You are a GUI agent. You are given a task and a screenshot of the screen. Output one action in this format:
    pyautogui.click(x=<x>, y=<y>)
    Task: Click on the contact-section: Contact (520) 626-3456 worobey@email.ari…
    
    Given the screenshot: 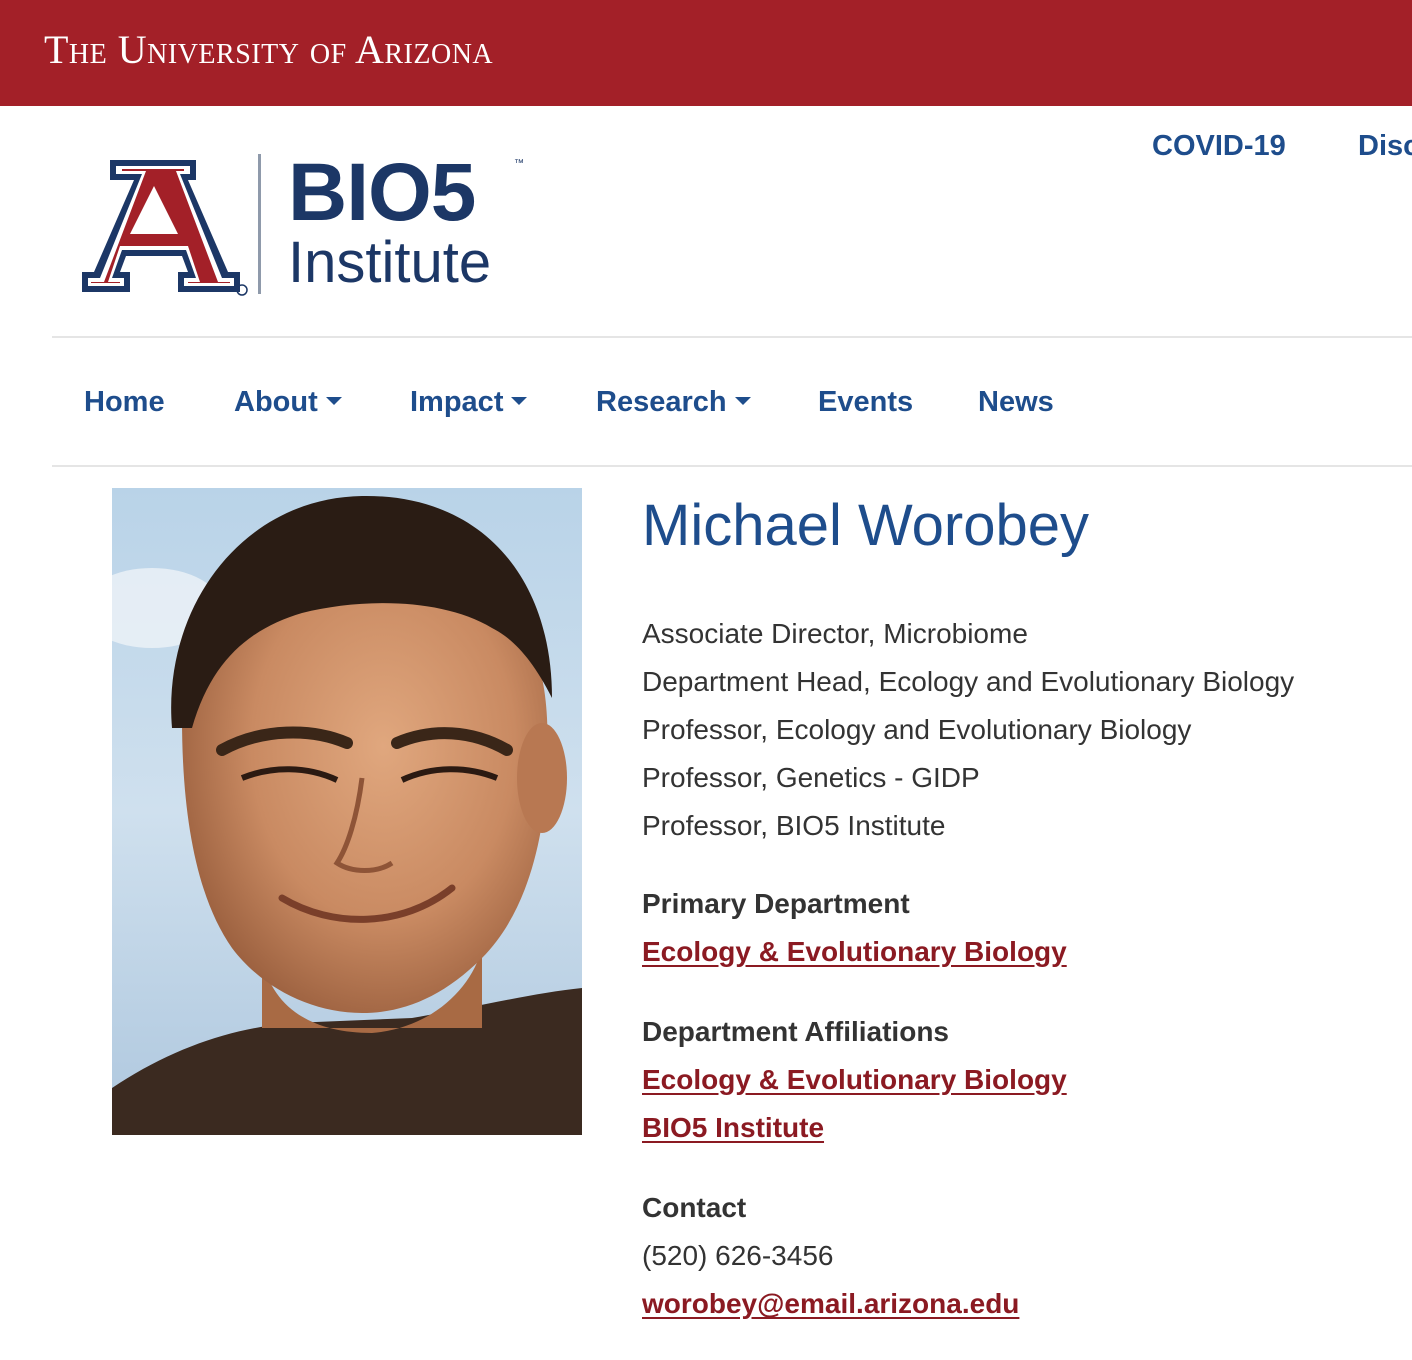 What is the action you would take?
    pyautogui.click(x=830, y=1256)
    